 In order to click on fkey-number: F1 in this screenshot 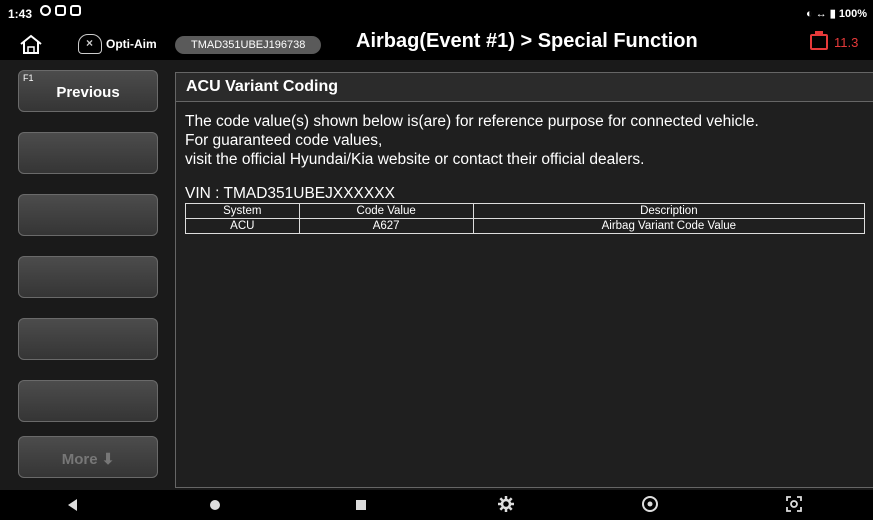, I will do `click(28, 78)`.